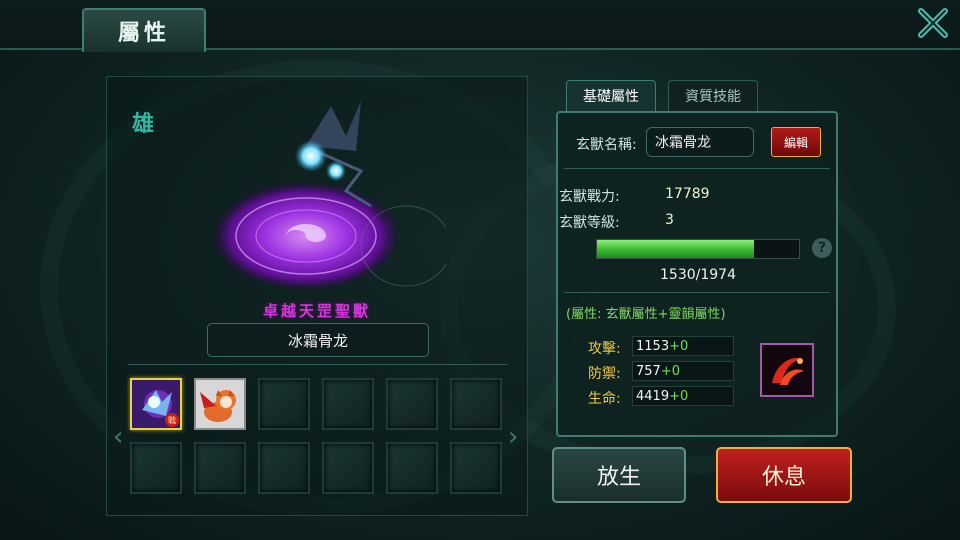  I want to click on defense-bonus-value: +0, so click(670, 371).